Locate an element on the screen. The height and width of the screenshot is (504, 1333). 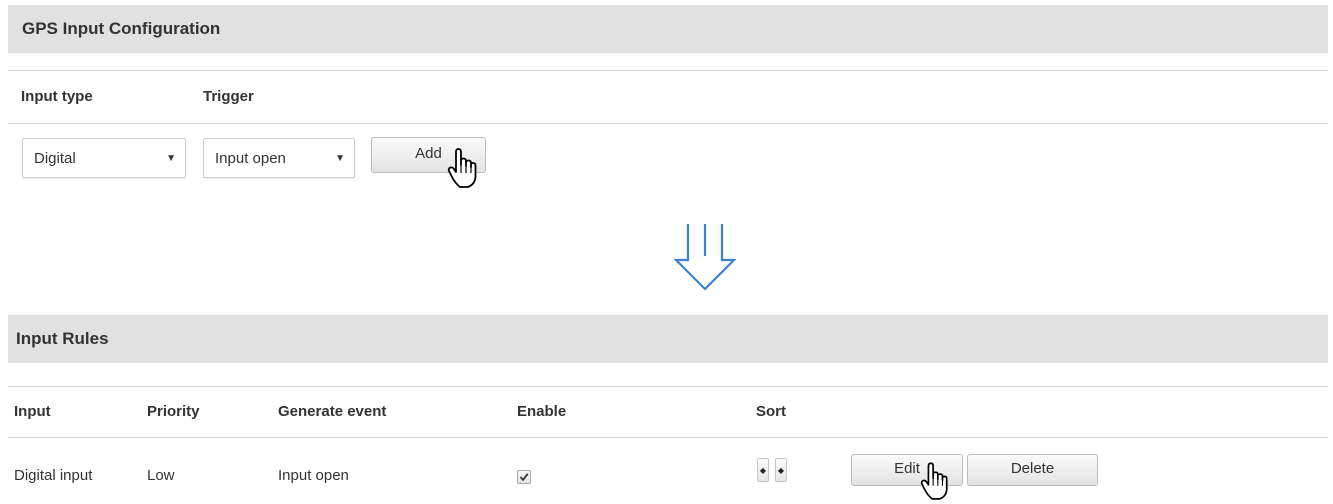
check-icon is located at coordinates (524, 477).